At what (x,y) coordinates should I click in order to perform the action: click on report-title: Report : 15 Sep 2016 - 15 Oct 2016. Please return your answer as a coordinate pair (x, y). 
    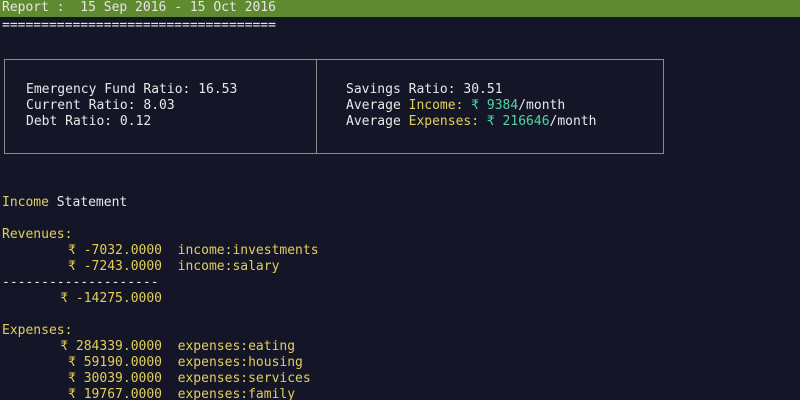
    Looking at the image, I should click on (139, 8).